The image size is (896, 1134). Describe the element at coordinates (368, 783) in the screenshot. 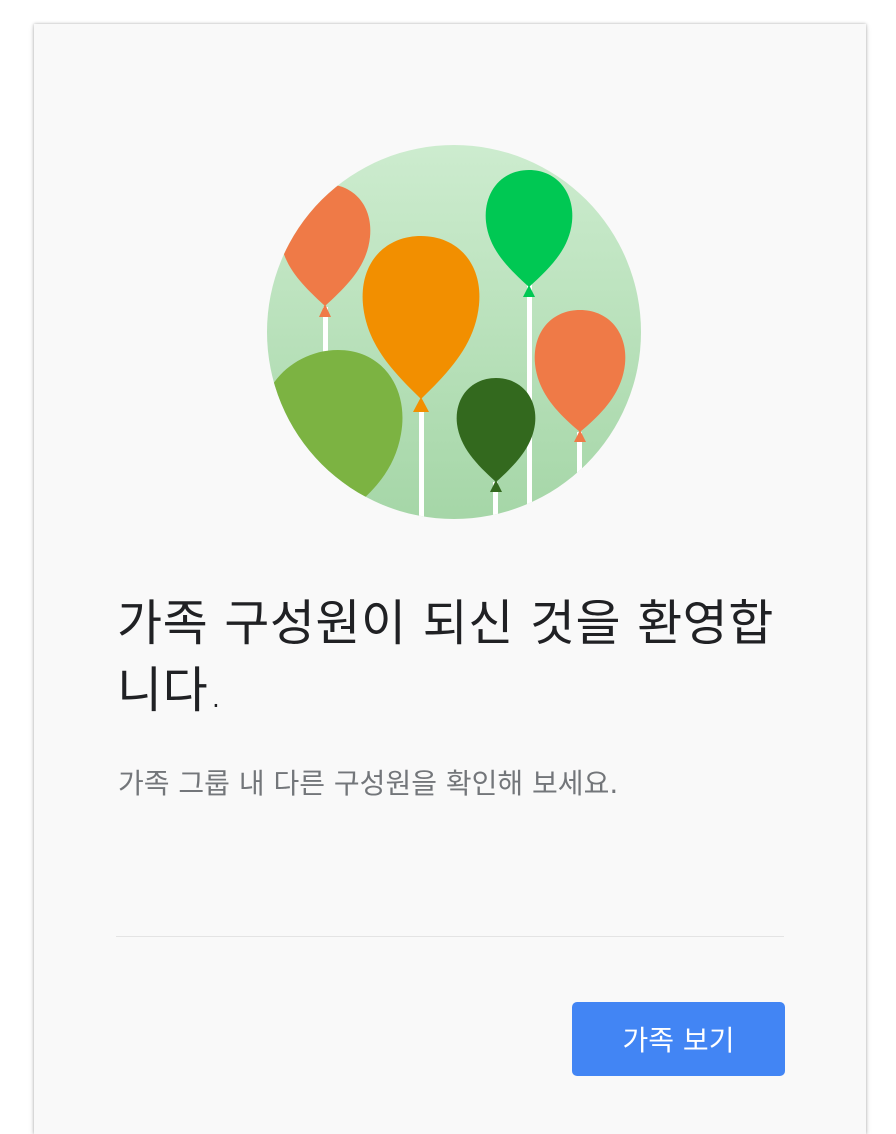

I see `welcome-subtitle: 가족 그룹 내 다른 구성원을 확인해 보세요.` at that location.